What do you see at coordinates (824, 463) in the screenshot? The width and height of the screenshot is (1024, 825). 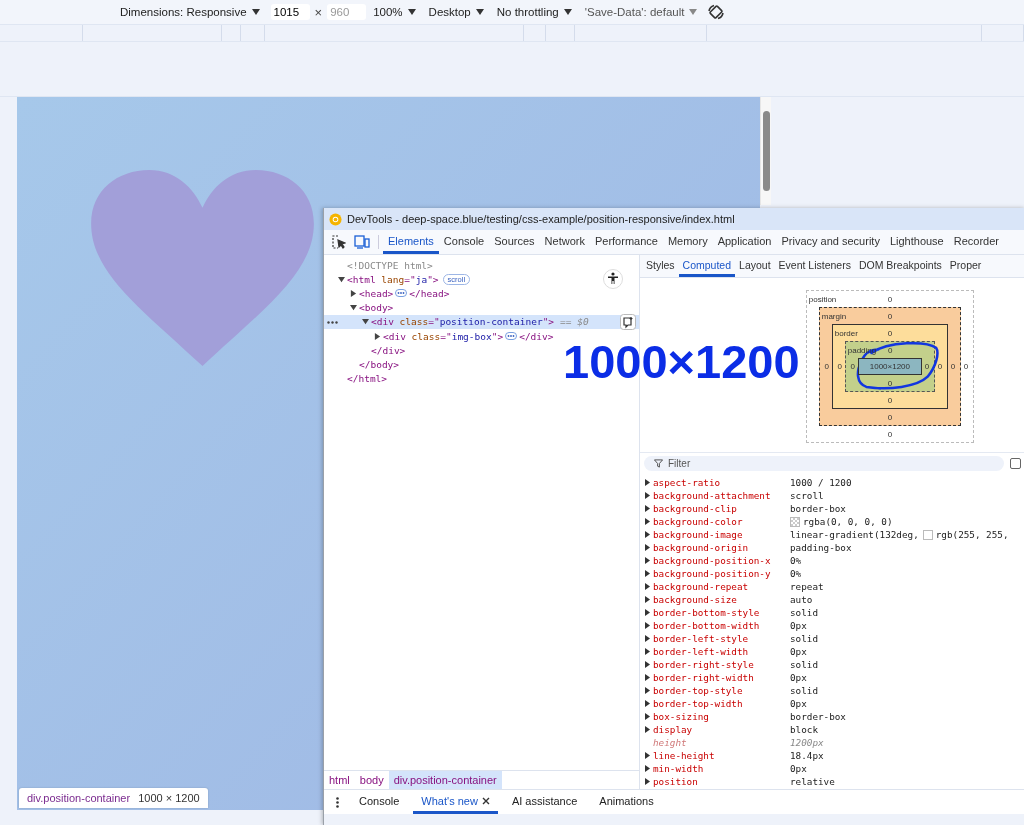 I see `filter-field: Filter` at bounding box center [824, 463].